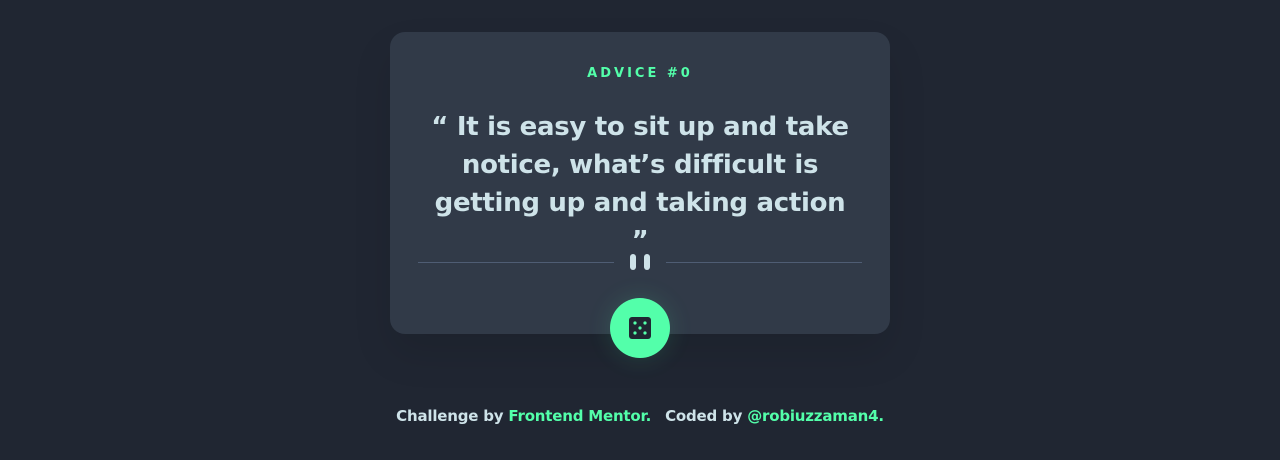 This screenshot has height=460, width=1280. What do you see at coordinates (440, 127) in the screenshot?
I see `quote-open-mark: “` at bounding box center [440, 127].